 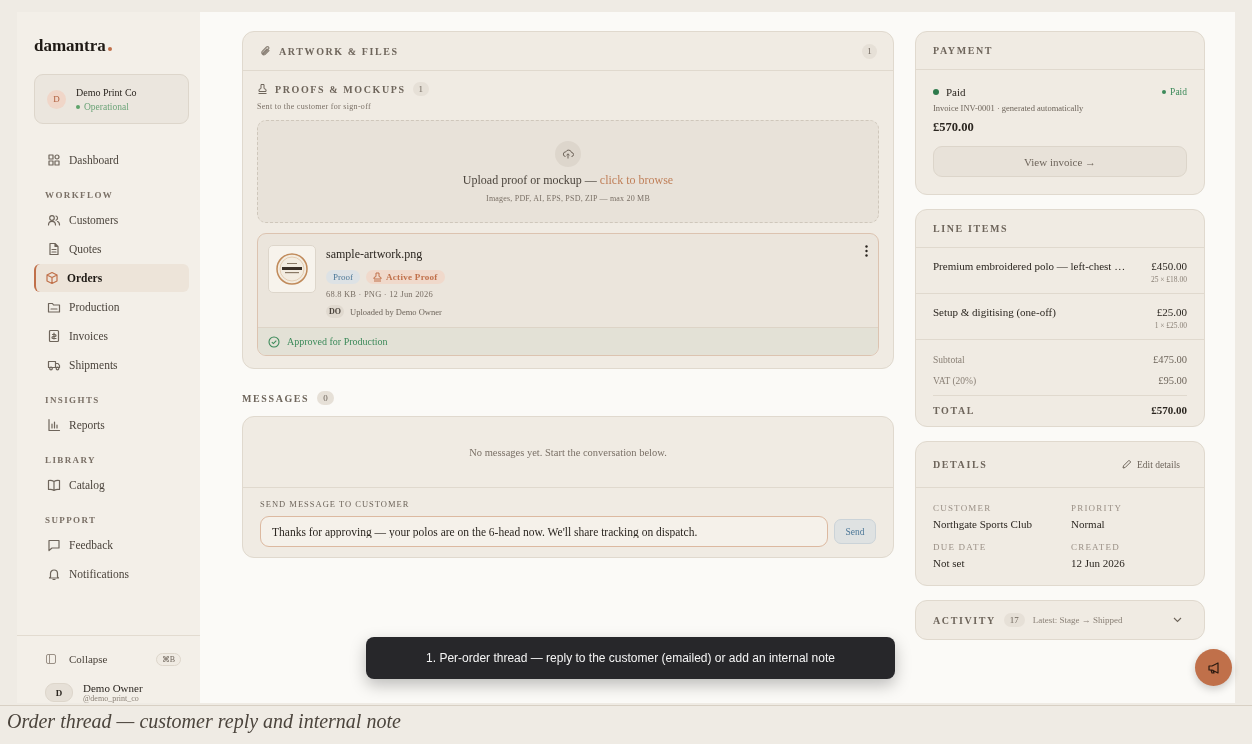 What do you see at coordinates (111, 485) in the screenshot?
I see `sidebar-item: Catalog` at bounding box center [111, 485].